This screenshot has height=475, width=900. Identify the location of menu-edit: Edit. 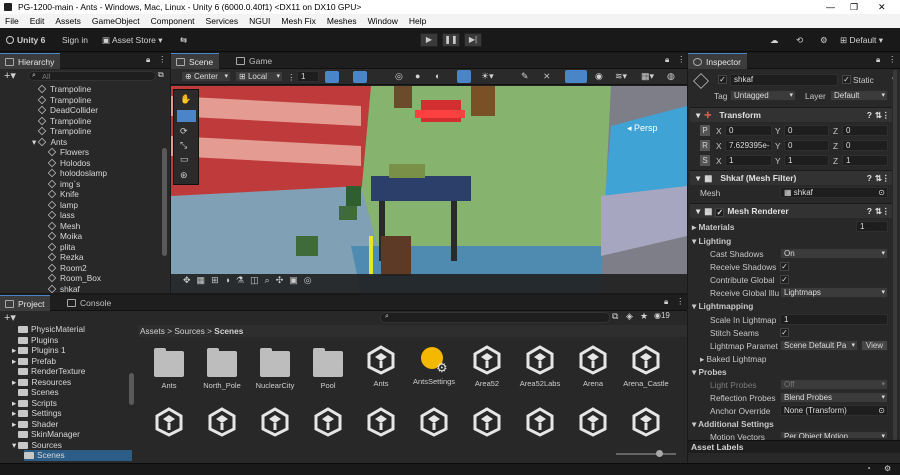
(37, 21).